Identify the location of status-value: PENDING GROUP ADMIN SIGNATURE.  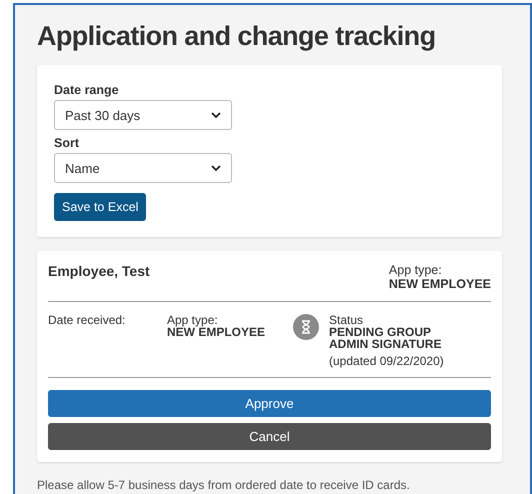
(385, 338).